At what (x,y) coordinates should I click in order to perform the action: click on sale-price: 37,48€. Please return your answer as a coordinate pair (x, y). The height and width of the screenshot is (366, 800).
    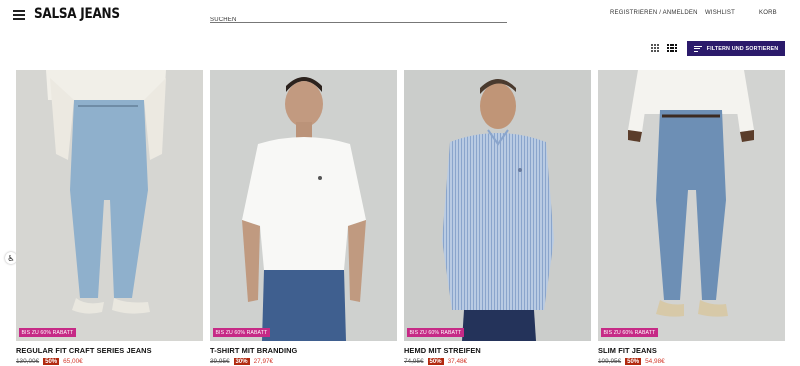
    Looking at the image, I should click on (457, 361).